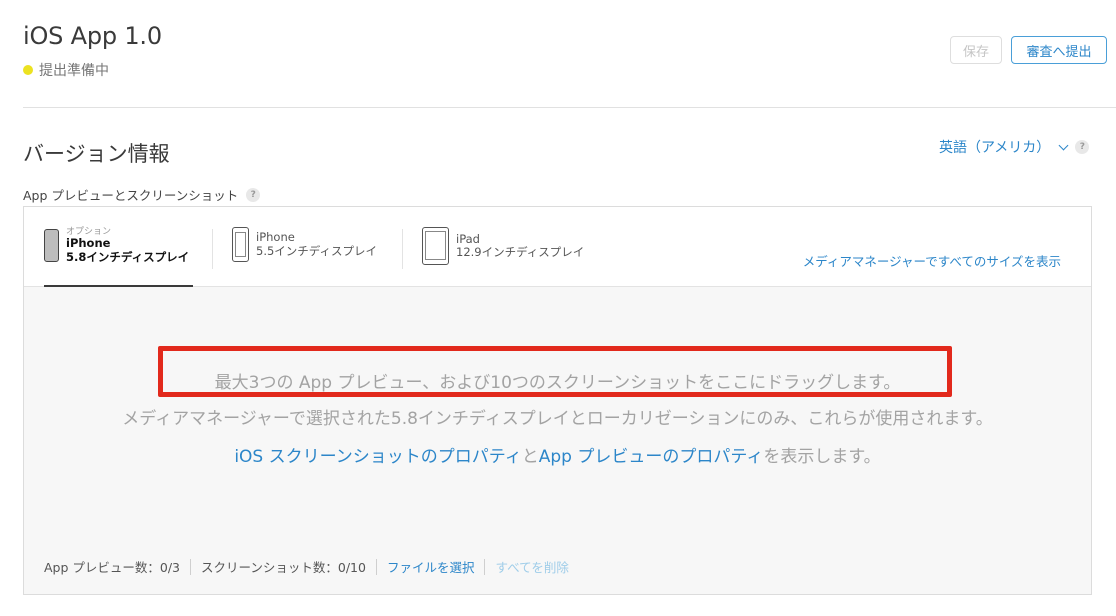 Image resolution: width=1116 pixels, height=616 pixels. I want to click on preview-count: App プレビュー数：0/3, so click(112, 567).